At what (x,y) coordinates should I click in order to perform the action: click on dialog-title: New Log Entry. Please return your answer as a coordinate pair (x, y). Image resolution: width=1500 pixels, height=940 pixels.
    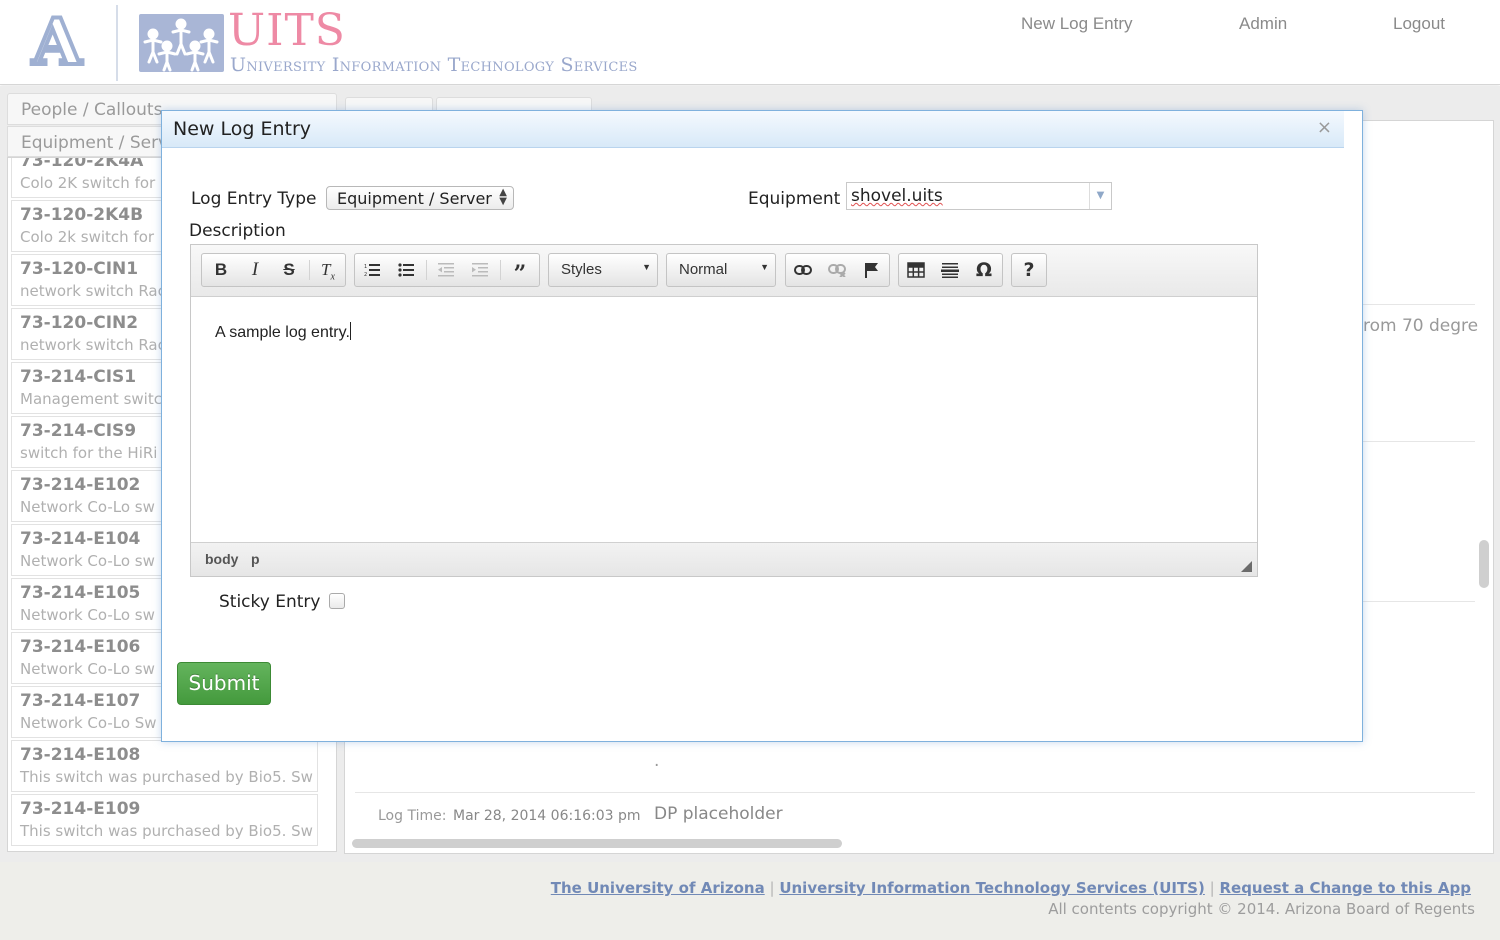
    Looking at the image, I should click on (242, 129).